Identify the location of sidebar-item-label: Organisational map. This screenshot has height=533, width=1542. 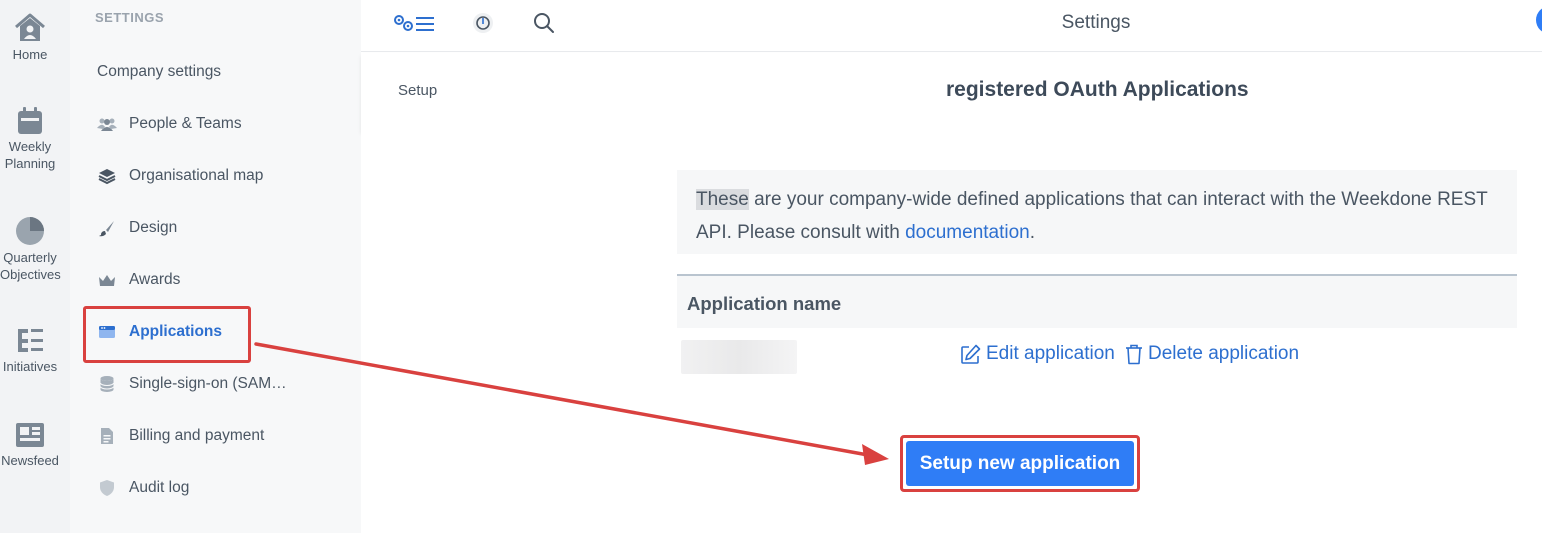
(196, 175).